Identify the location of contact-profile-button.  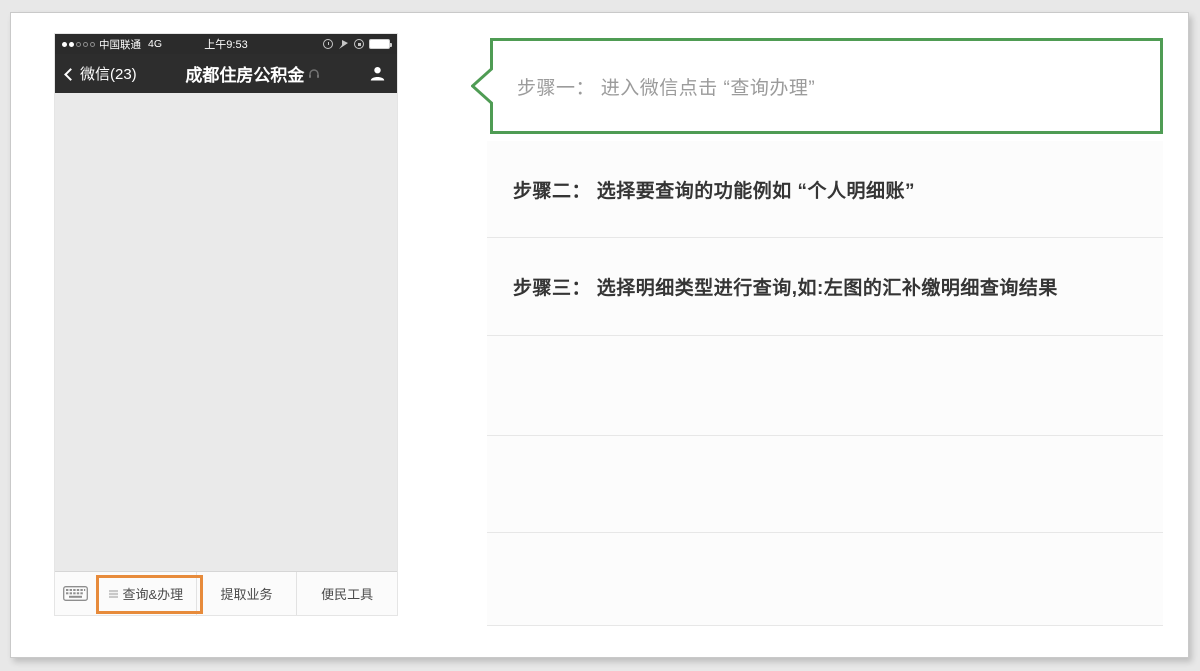
(377, 73).